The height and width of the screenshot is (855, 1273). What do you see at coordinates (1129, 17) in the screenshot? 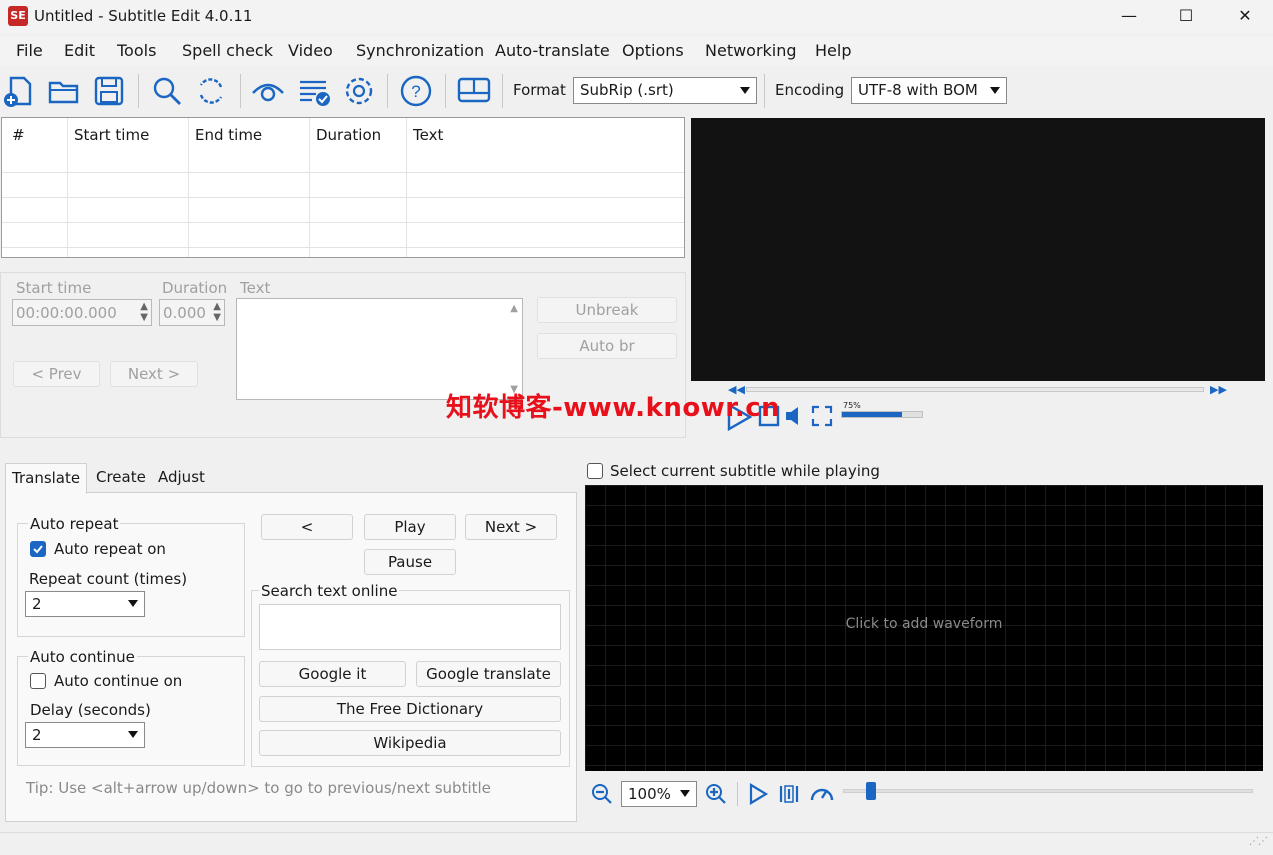
I see `minimize-button: —` at bounding box center [1129, 17].